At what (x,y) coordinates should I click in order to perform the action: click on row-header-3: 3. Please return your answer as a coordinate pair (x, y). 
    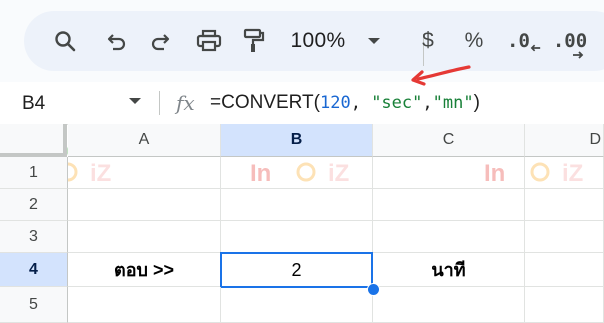
    Looking at the image, I should click on (34, 237).